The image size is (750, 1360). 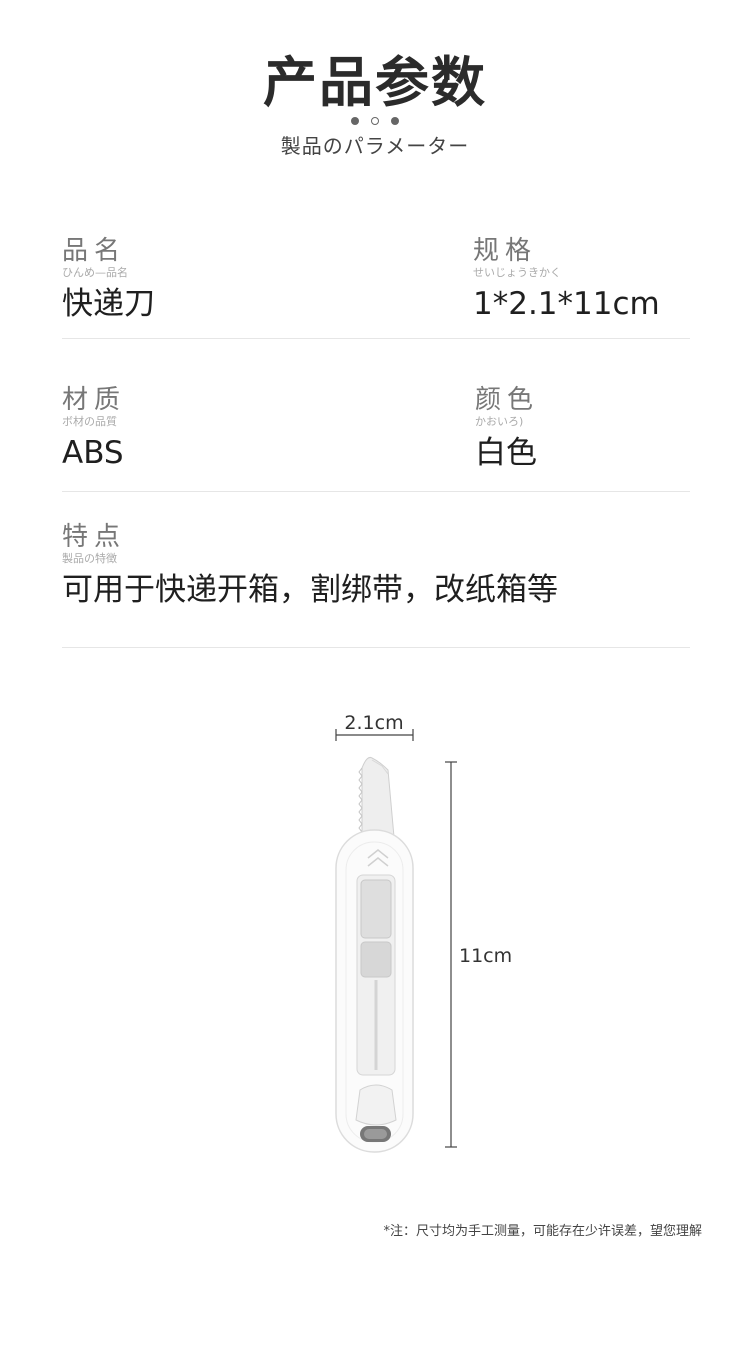 I want to click on length-dimension-label: 11cm, so click(x=485, y=956).